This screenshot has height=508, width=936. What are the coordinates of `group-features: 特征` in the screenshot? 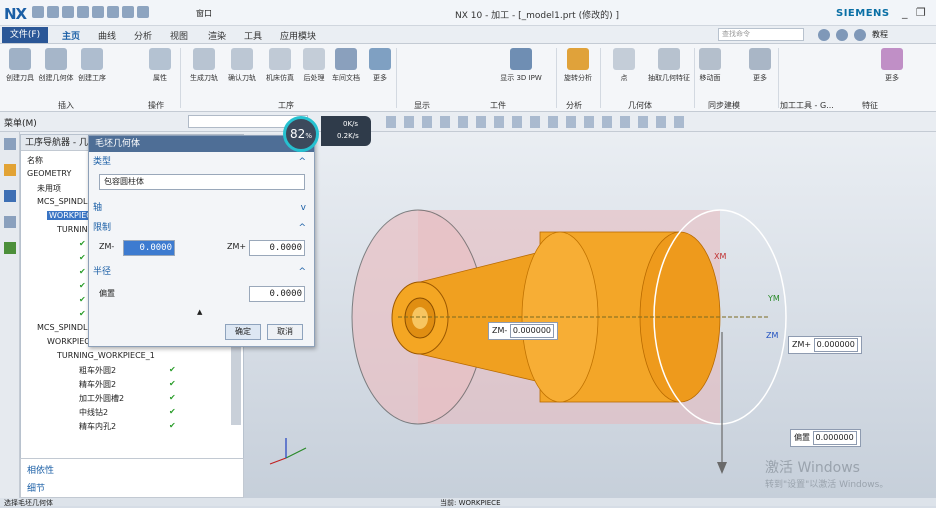 It's located at (870, 105).